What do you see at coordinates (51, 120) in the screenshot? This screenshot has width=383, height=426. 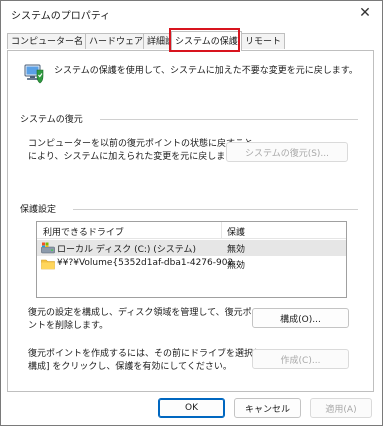 I see `system-restore-label: システムの復元` at bounding box center [51, 120].